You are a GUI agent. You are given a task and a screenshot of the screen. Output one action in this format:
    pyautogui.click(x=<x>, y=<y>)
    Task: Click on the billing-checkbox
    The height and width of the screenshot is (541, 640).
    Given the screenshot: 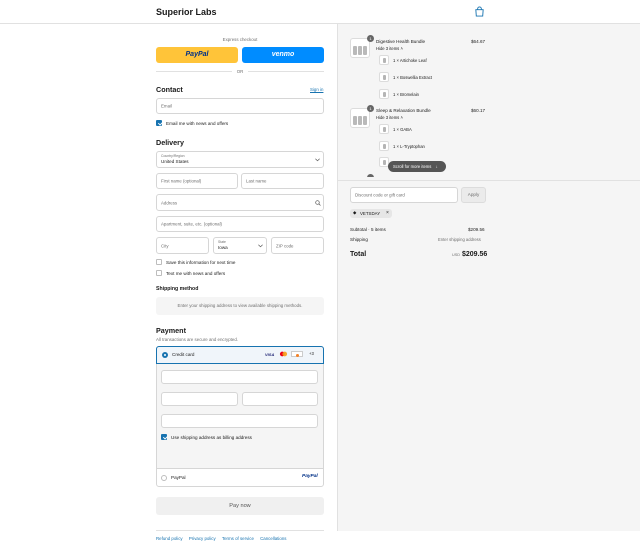 What is the action you would take?
    pyautogui.click(x=164, y=437)
    